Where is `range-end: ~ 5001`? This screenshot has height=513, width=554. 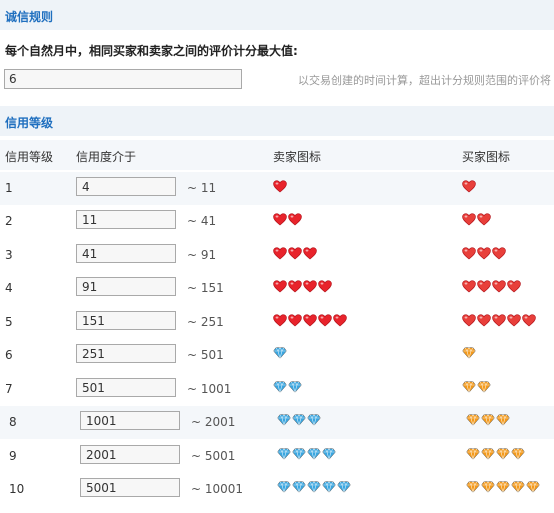
range-end: ~ 5001 is located at coordinates (213, 456).